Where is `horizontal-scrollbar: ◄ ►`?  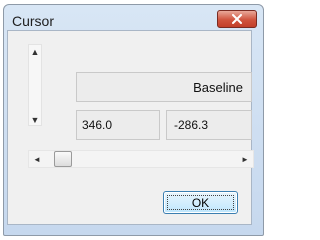 horizontal-scrollbar: ◄ ► is located at coordinates (141, 159).